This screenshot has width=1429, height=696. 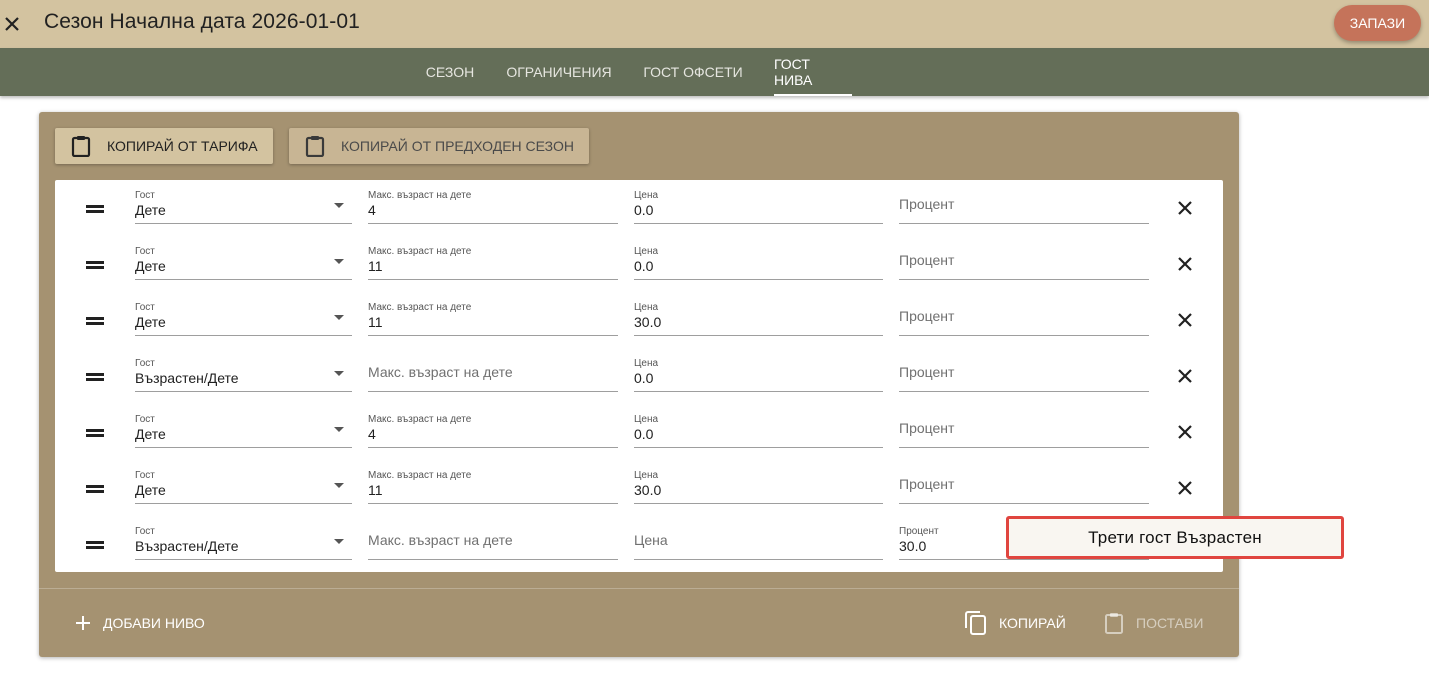 What do you see at coordinates (1377, 23) in the screenshot?
I see `save-button: ЗАПАЗИ` at bounding box center [1377, 23].